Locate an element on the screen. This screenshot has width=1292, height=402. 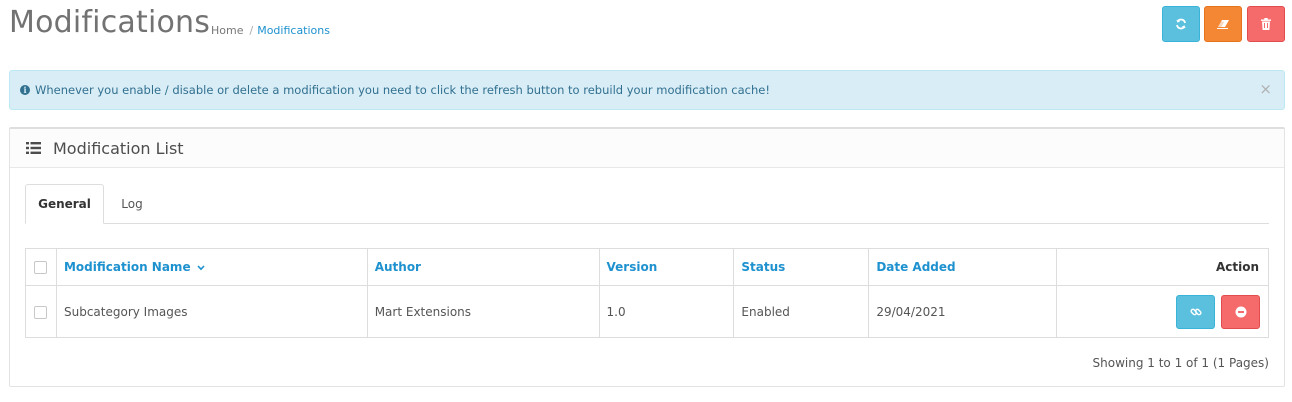
panel-heading: Modification List is located at coordinates (647, 148).